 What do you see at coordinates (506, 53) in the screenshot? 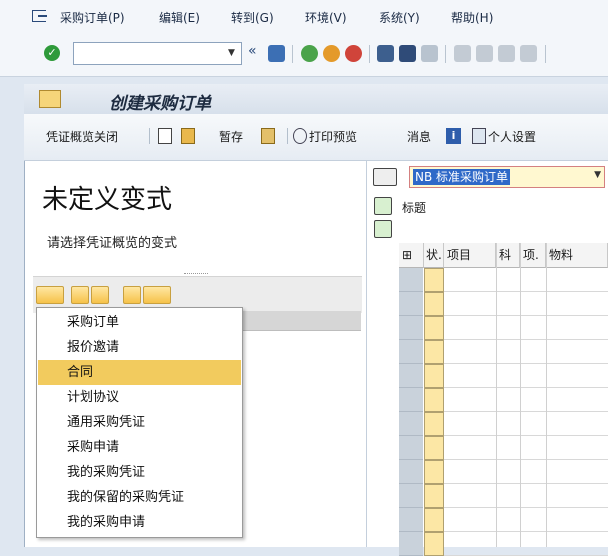
I see `next-page-icon` at bounding box center [506, 53].